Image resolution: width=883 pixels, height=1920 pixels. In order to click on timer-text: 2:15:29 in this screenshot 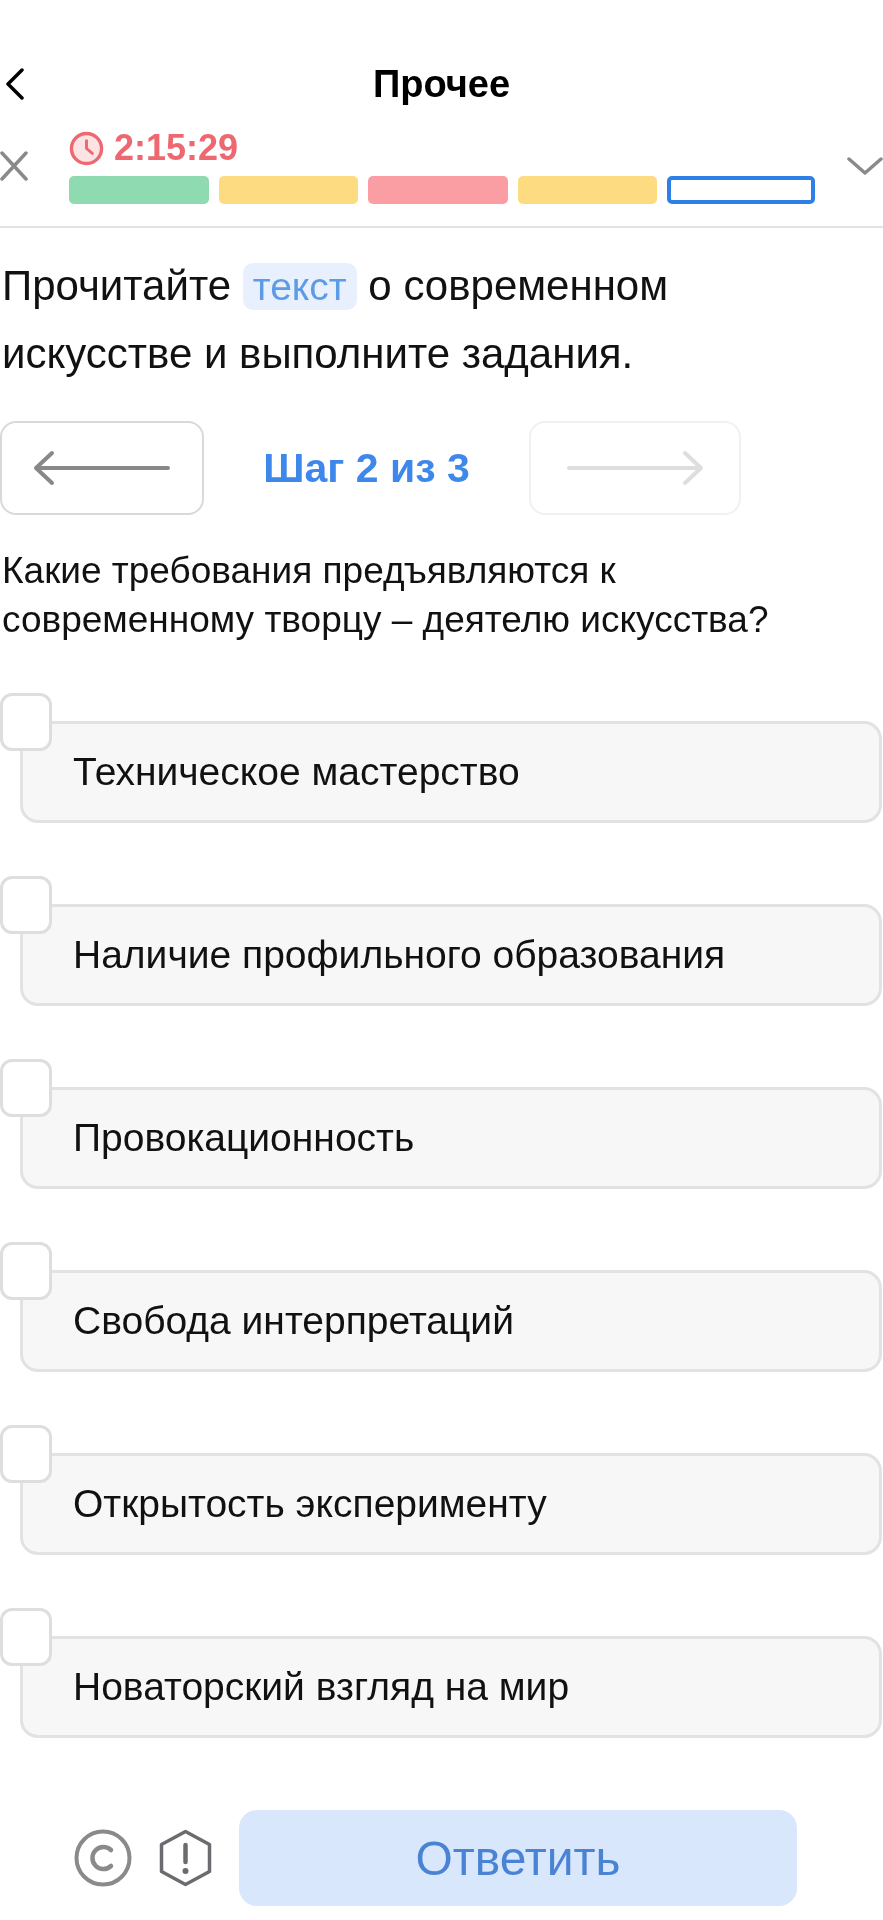, I will do `click(176, 148)`.